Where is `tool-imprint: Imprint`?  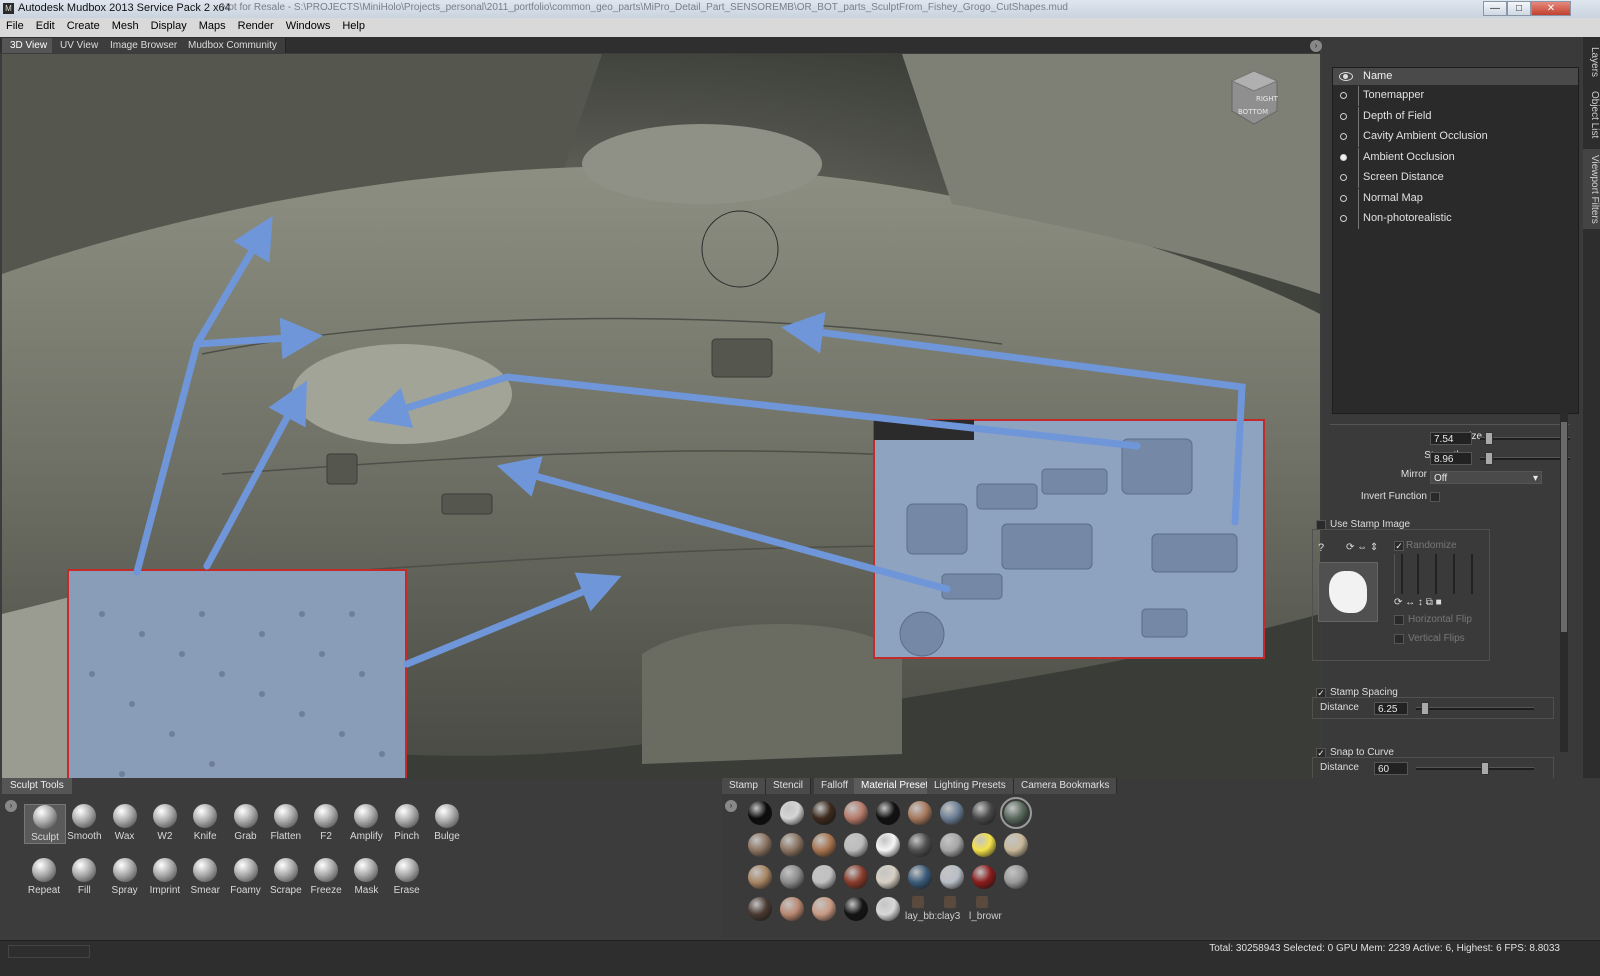
tool-imprint: Imprint is located at coordinates (165, 877).